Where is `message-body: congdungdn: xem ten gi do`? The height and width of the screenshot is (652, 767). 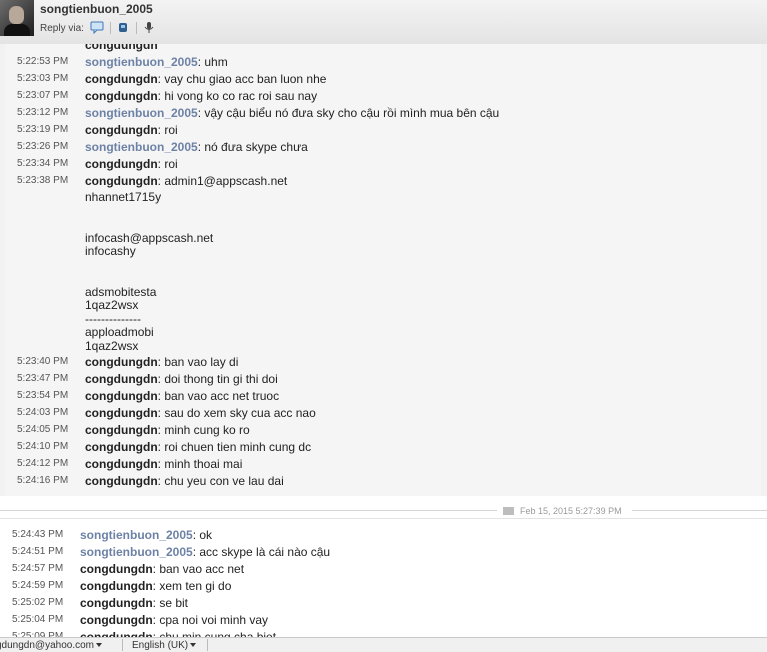
message-body: congdungdn: xem ten gi do is located at coordinates (155, 586).